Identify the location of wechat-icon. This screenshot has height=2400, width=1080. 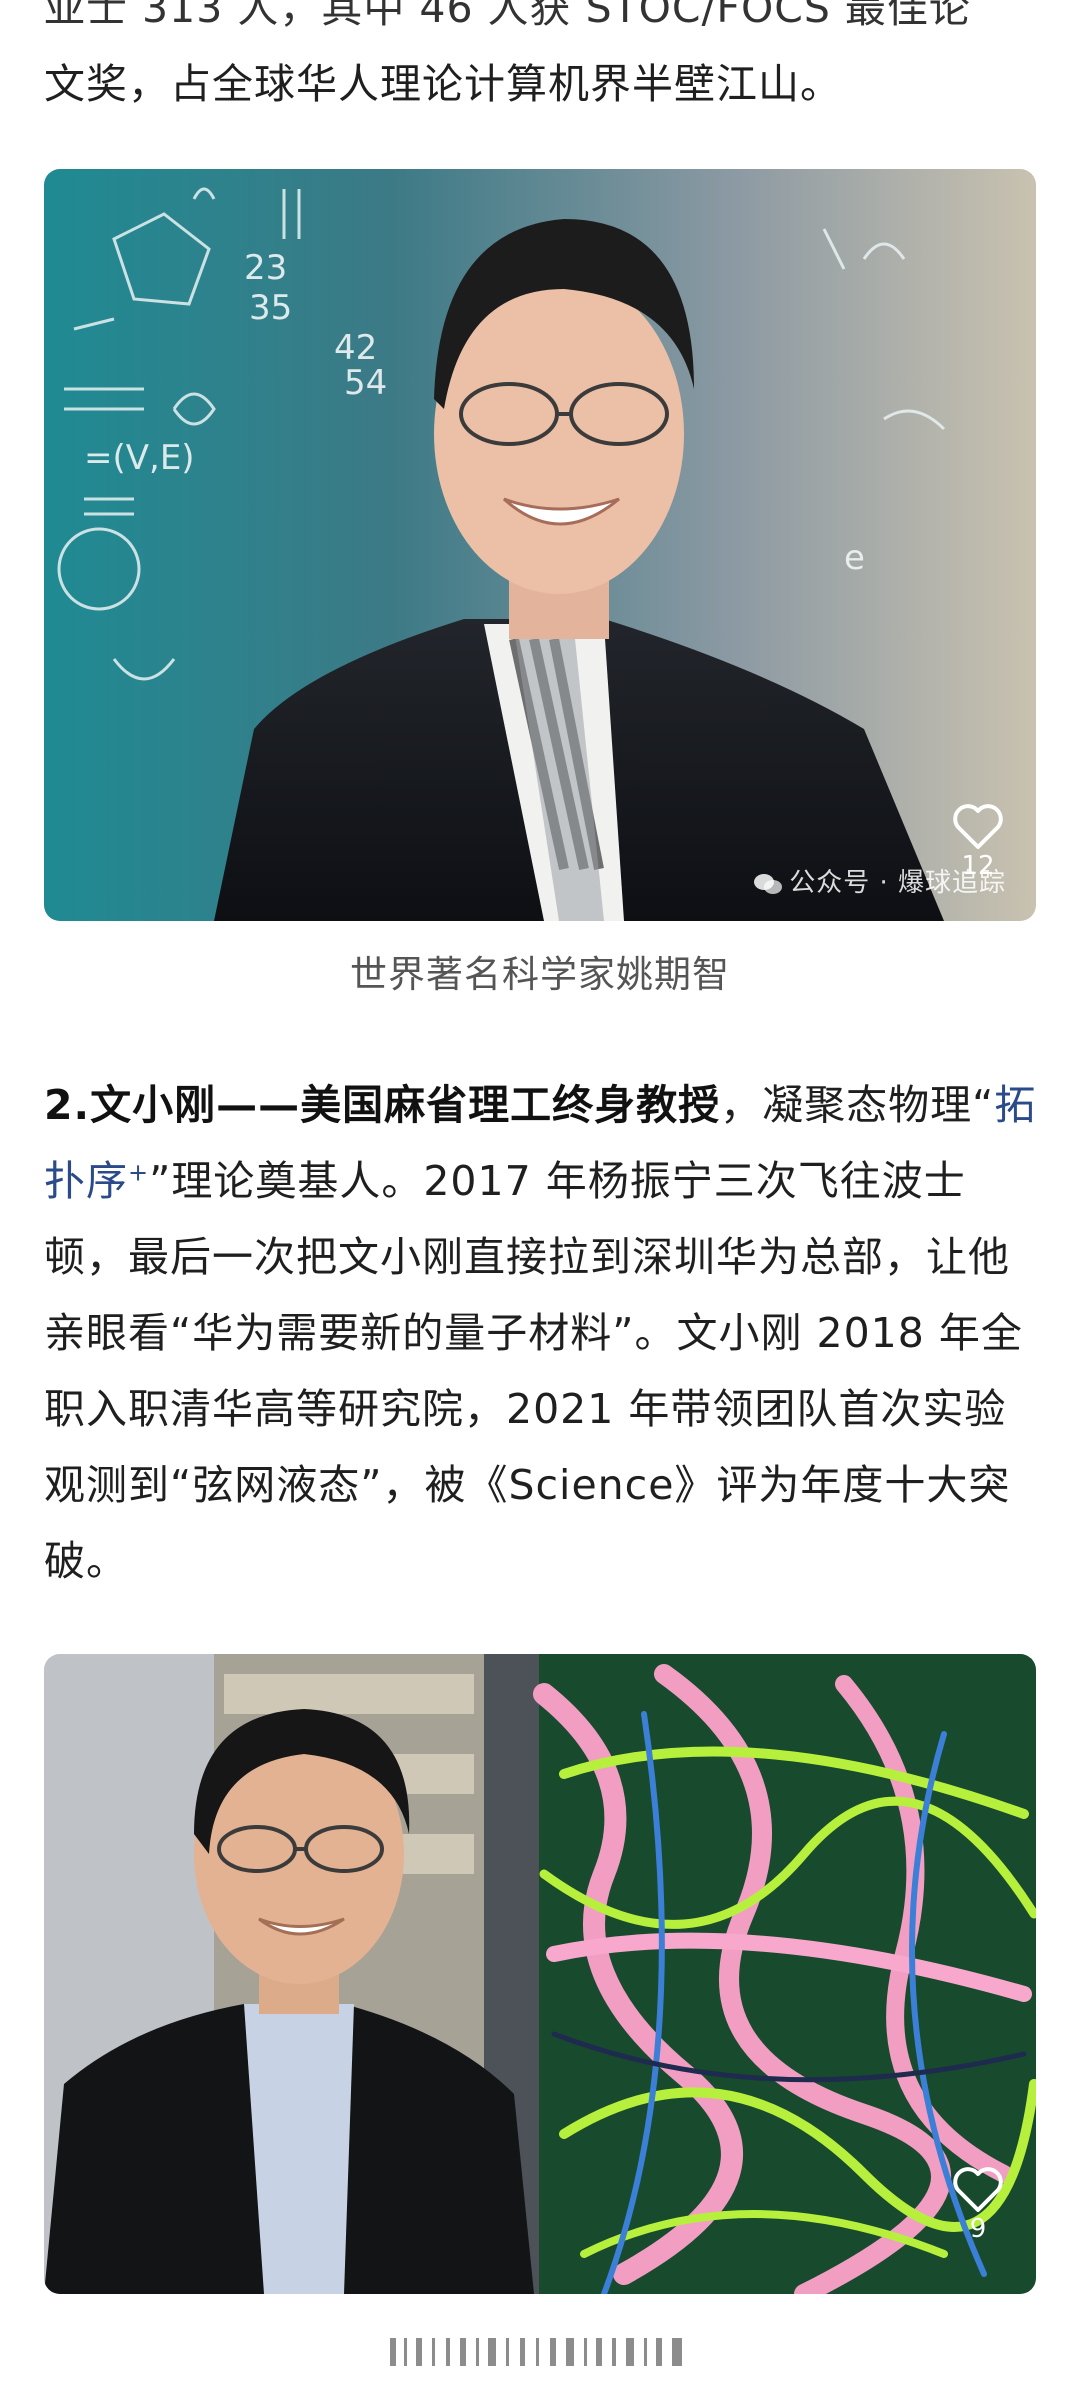
(768, 883).